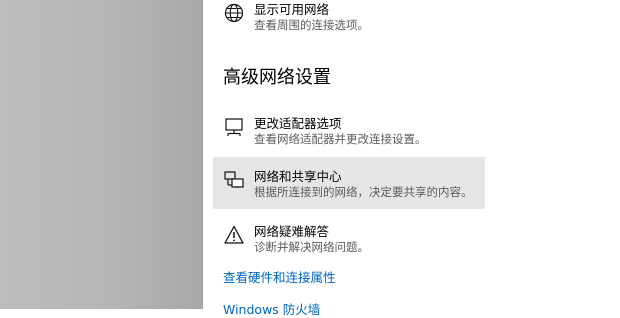 The height and width of the screenshot is (318, 620). Describe the element at coordinates (363, 192) in the screenshot. I see `network-sharing-center-desc: 根据所连接到的网络，决定要共享的内容。` at that location.